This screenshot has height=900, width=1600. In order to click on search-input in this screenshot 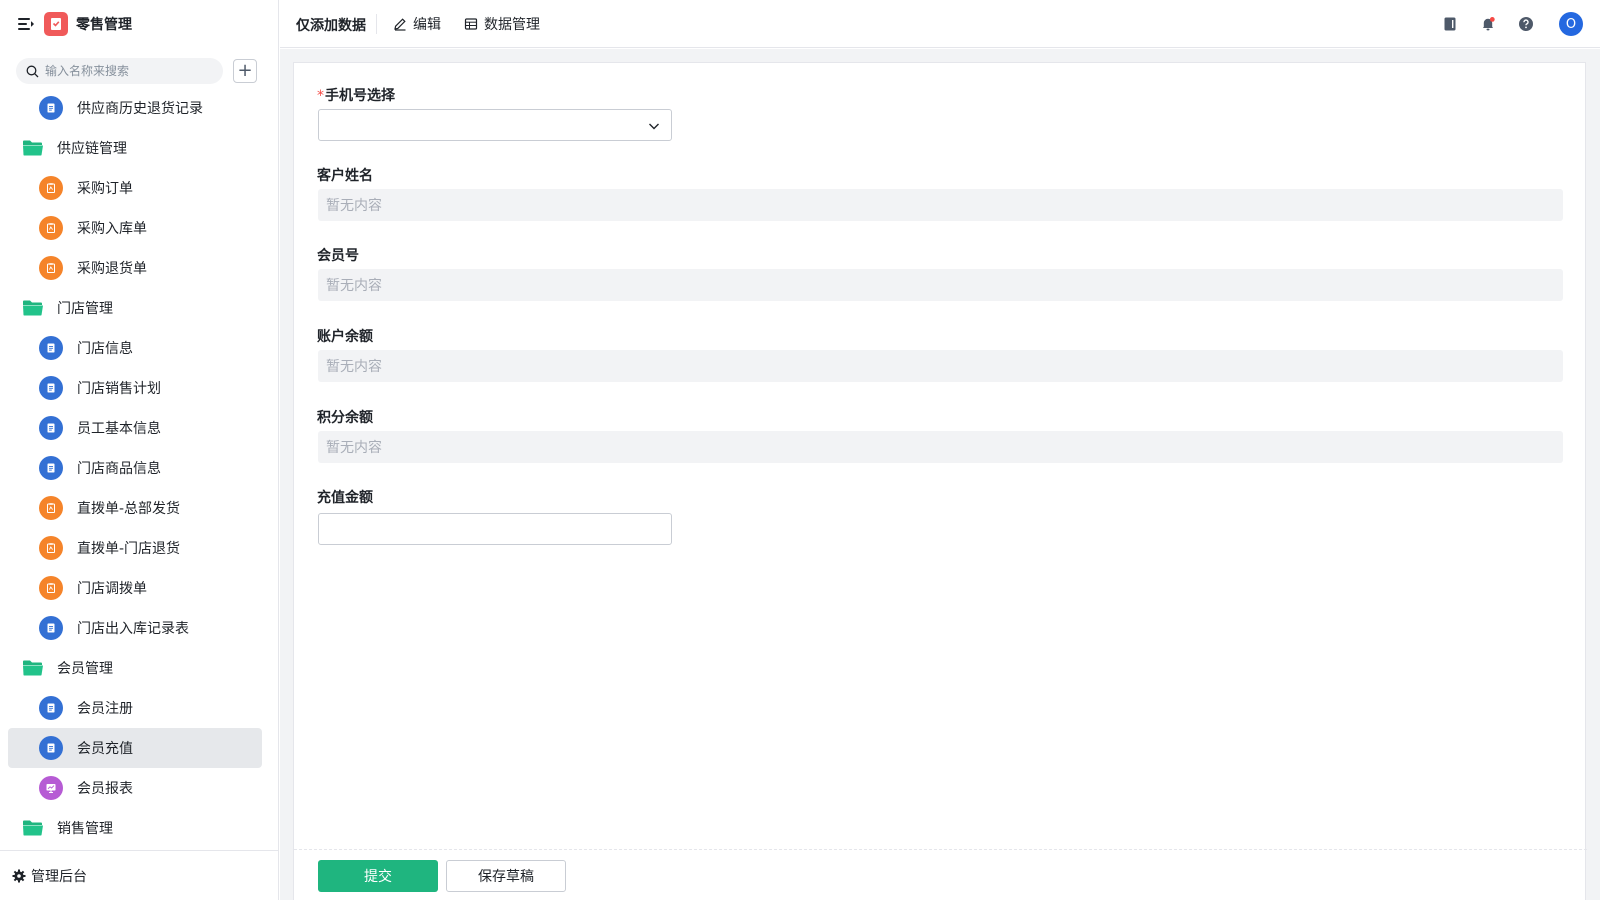, I will do `click(130, 71)`.